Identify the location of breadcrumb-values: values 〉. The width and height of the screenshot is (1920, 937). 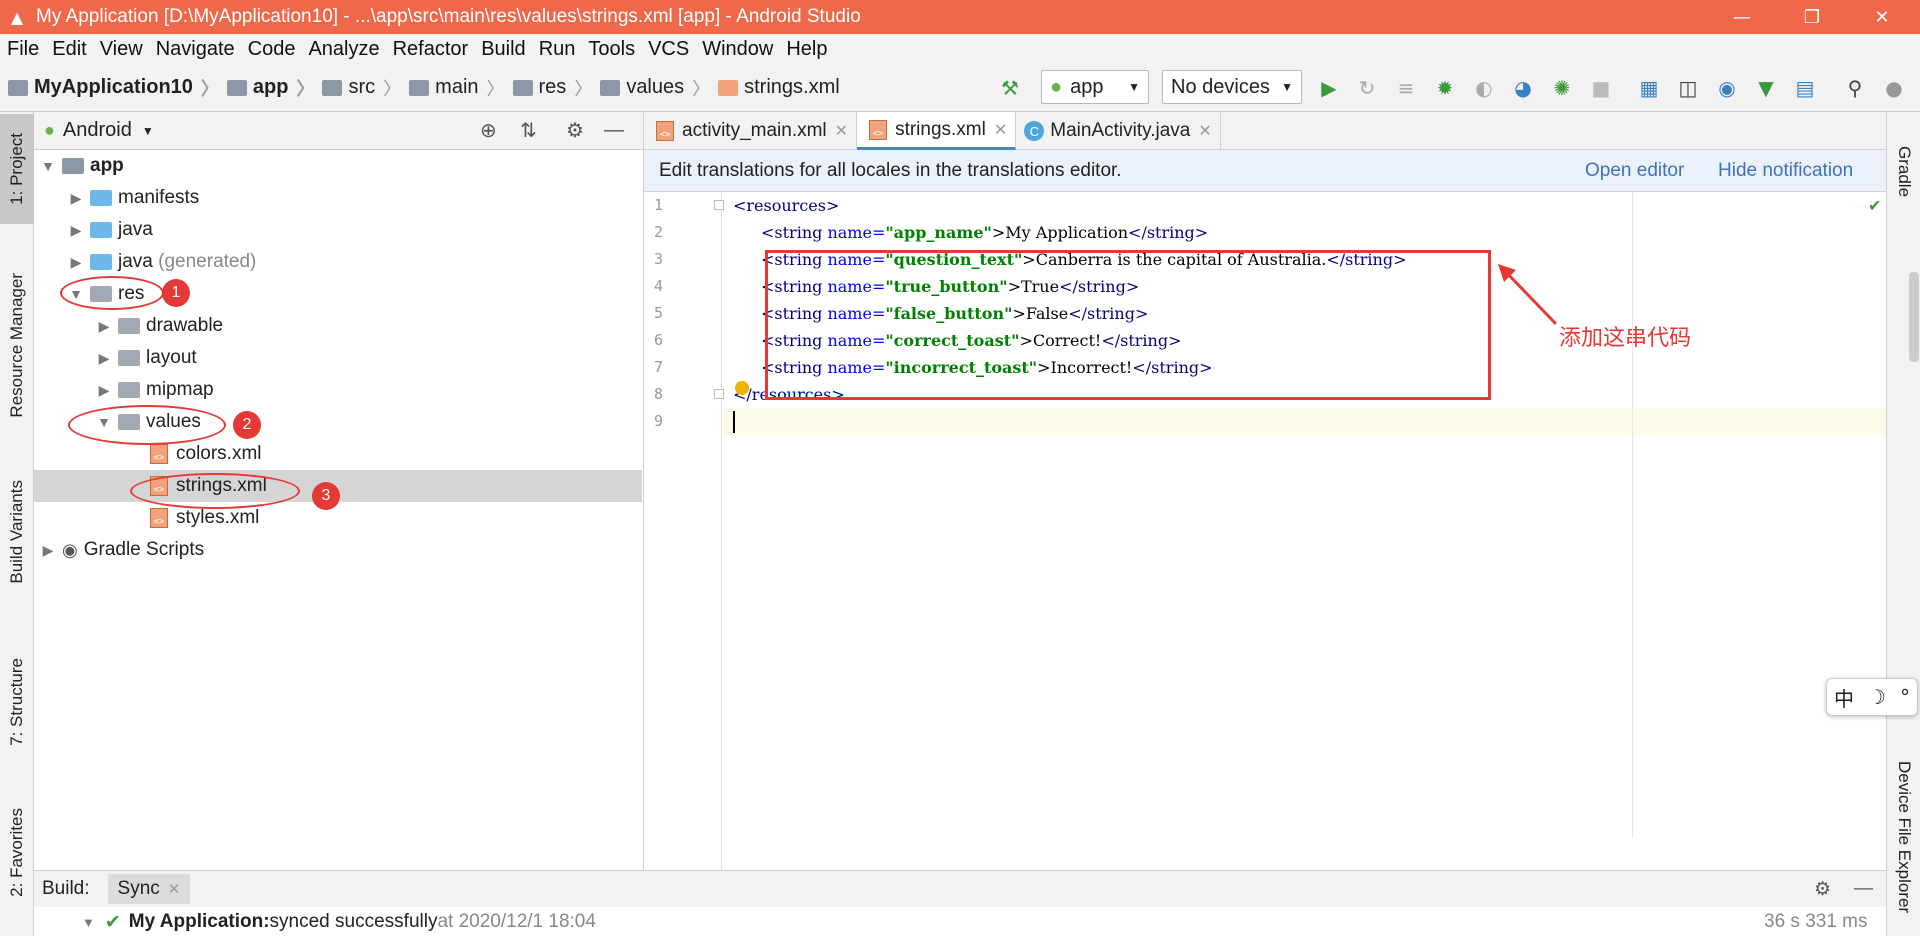
(655, 88).